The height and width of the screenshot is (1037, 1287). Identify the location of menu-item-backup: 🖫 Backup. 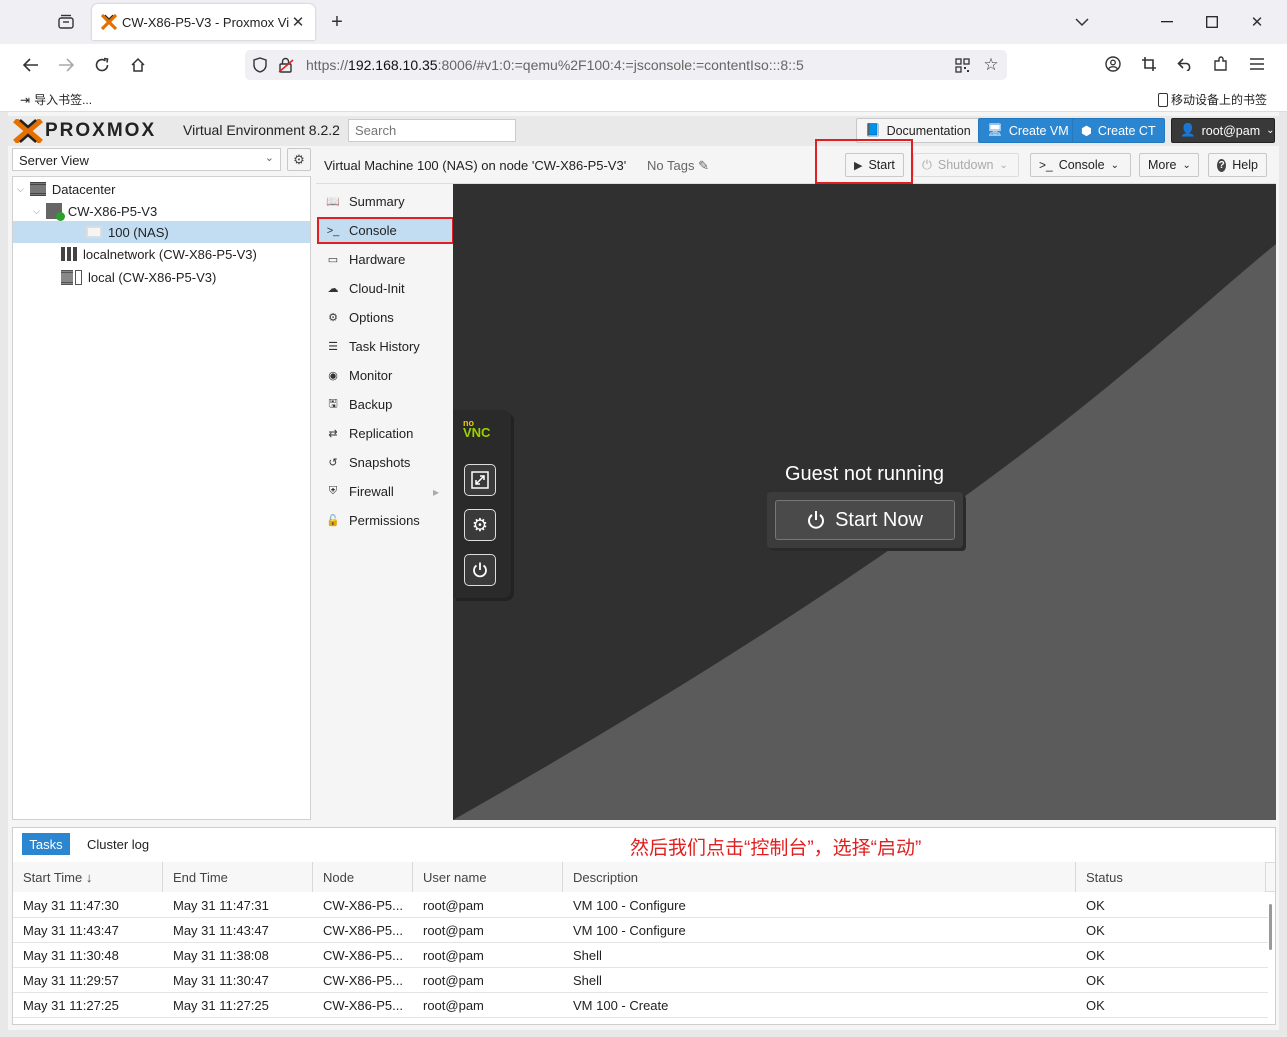
(385, 404).